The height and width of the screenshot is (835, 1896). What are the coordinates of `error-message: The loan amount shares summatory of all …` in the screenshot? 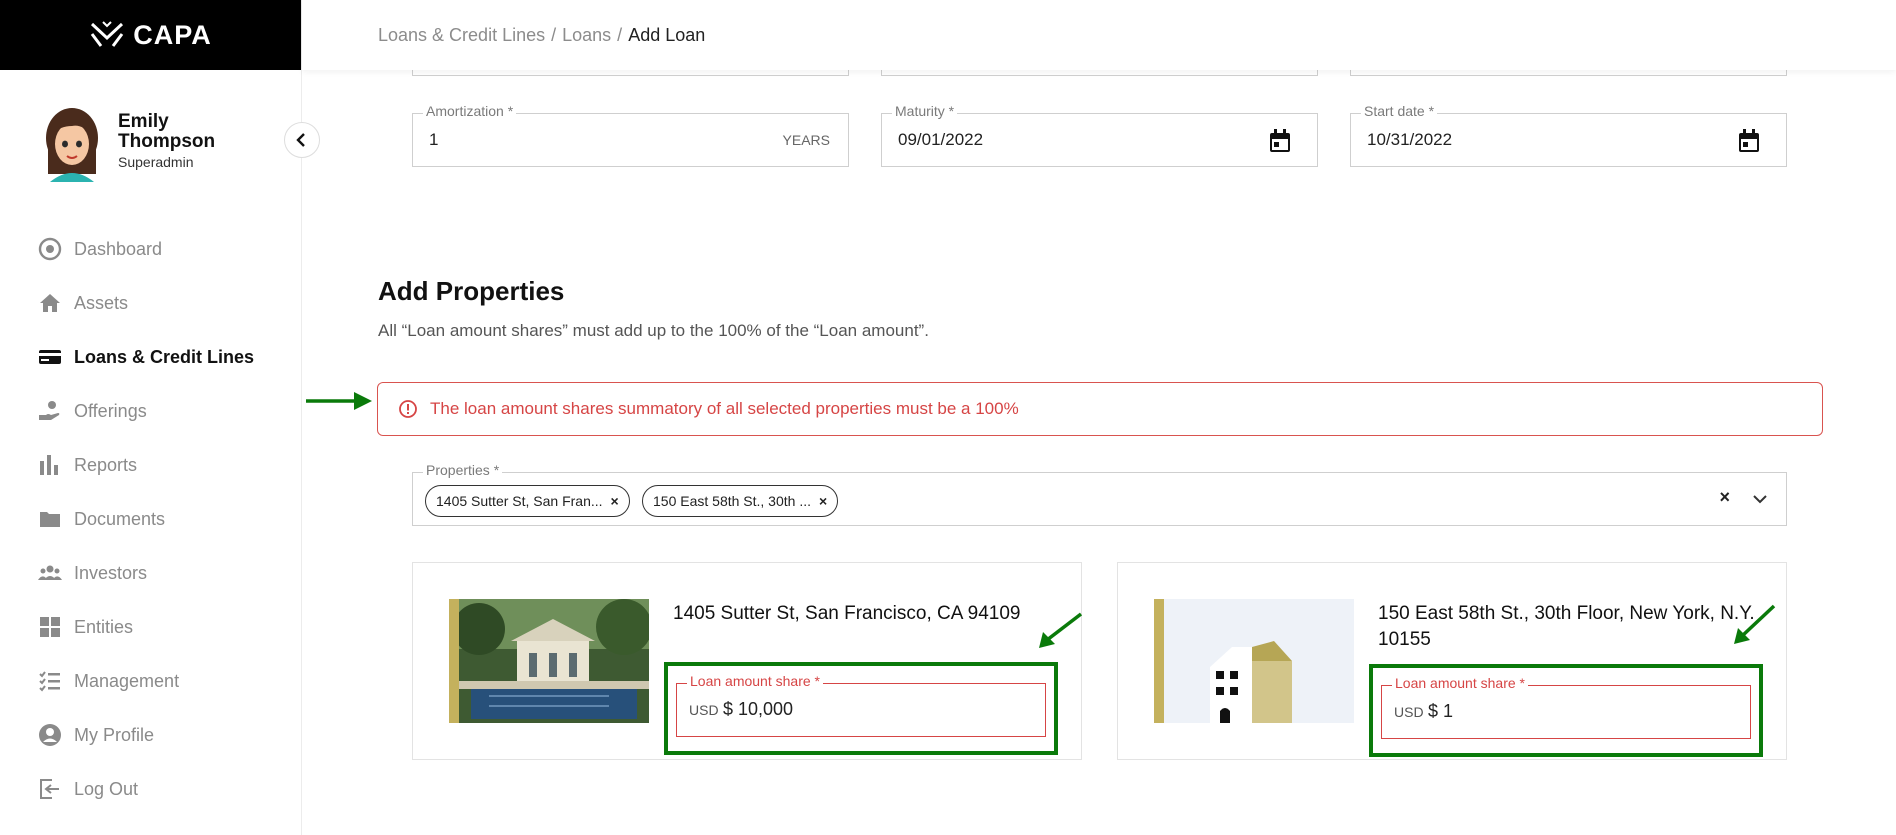 It's located at (724, 408).